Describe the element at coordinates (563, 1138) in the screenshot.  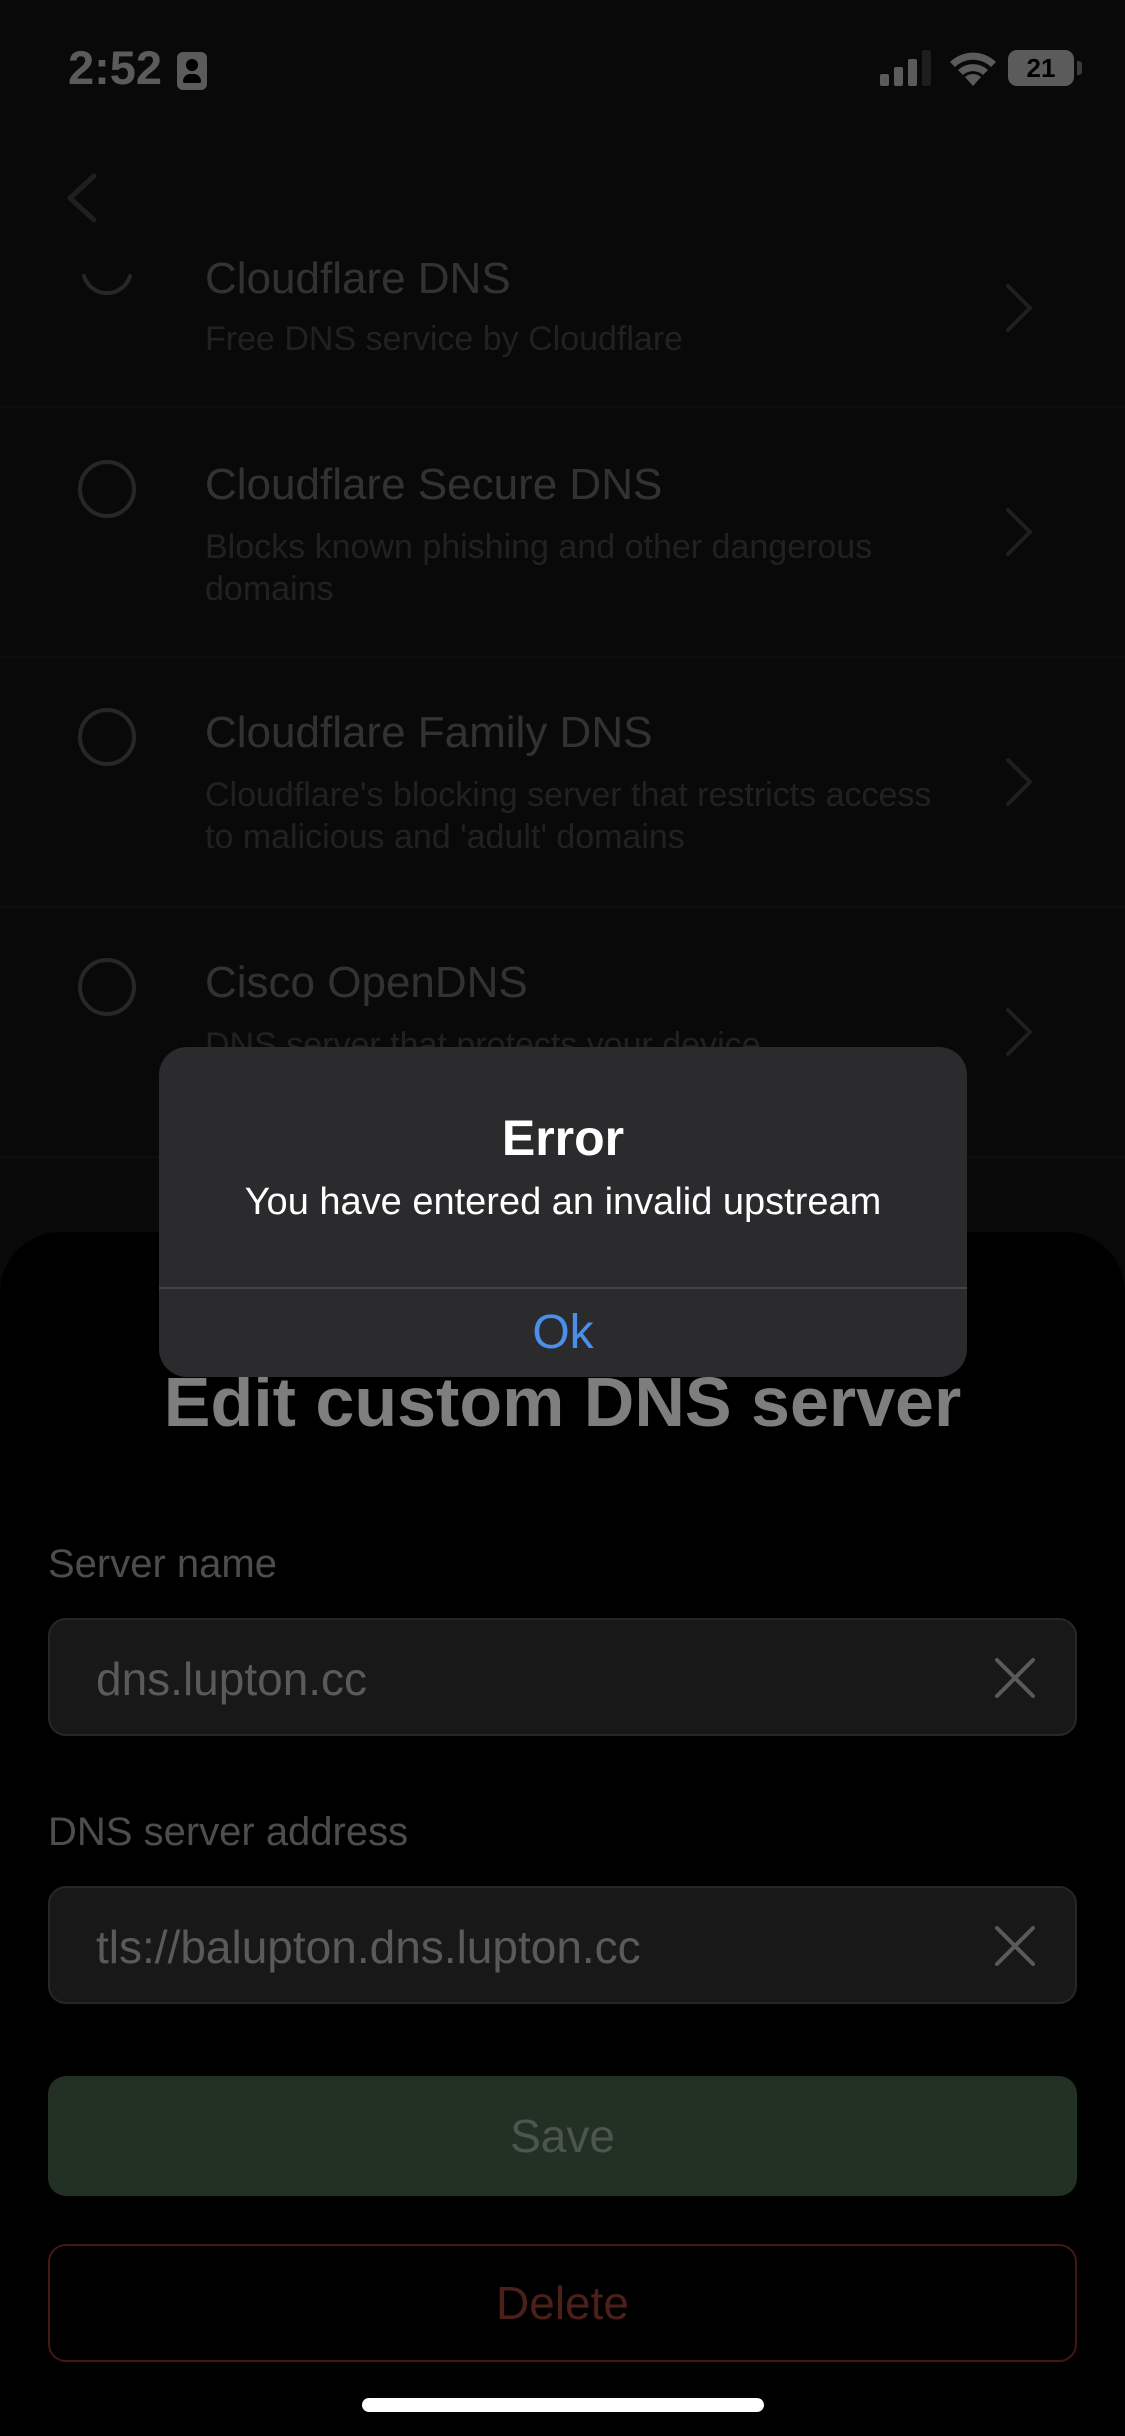
I see `alert-title: Error` at that location.